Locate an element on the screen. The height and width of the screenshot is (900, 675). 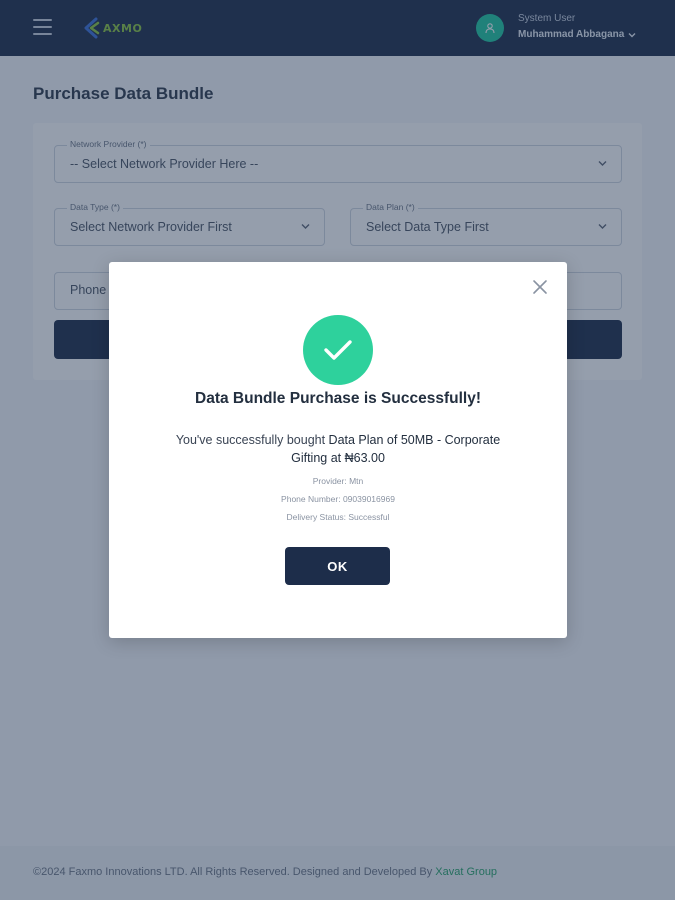
success-badge is located at coordinates (338, 350).